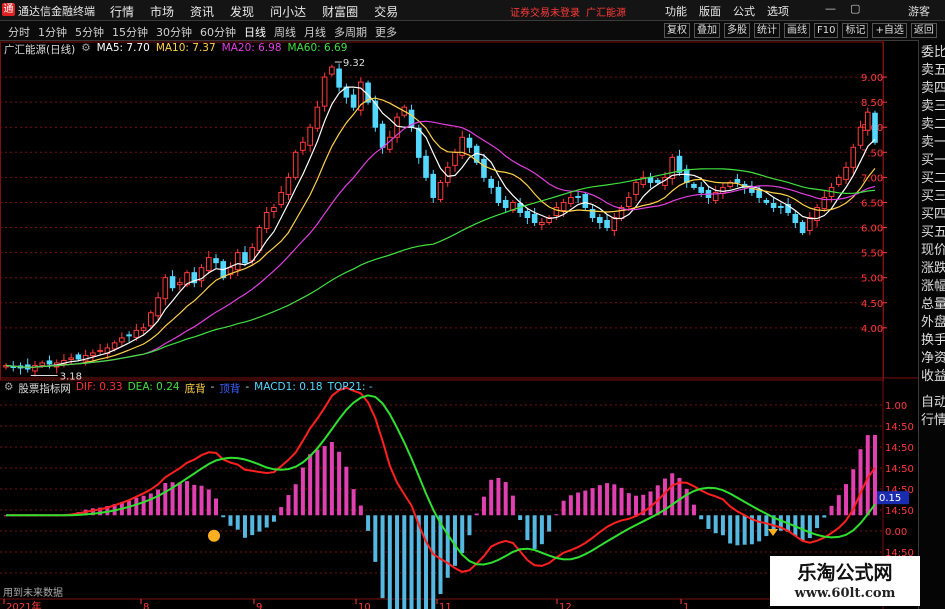 The height and width of the screenshot is (609, 945). What do you see at coordinates (44, 388) in the screenshot?
I see `indicator-name: 股票指标网` at bounding box center [44, 388].